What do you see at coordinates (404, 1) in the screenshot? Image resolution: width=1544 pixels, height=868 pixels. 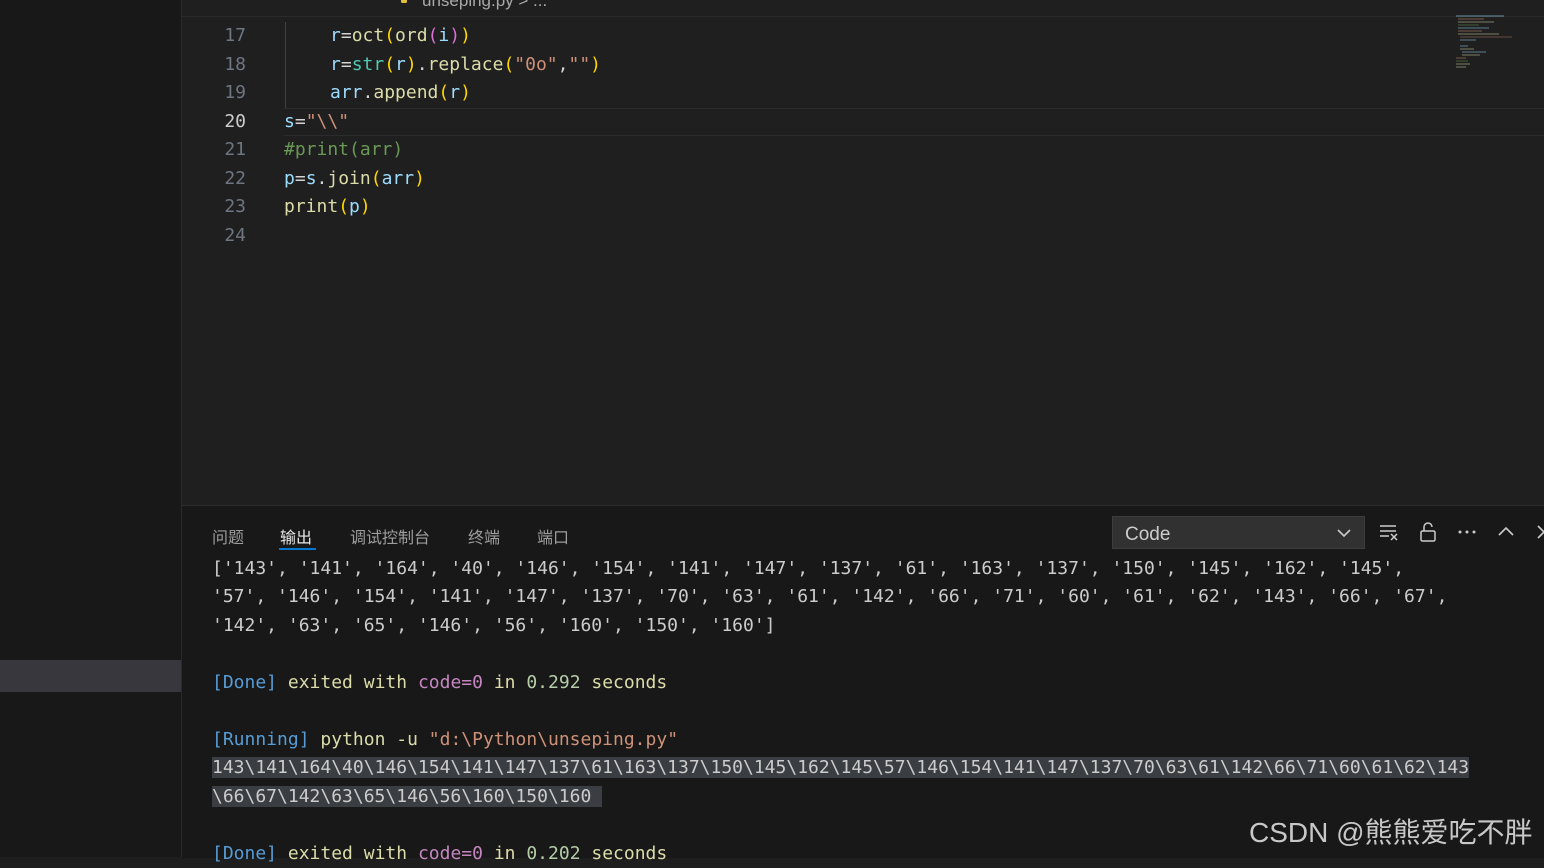 I see `python-file-icon` at bounding box center [404, 1].